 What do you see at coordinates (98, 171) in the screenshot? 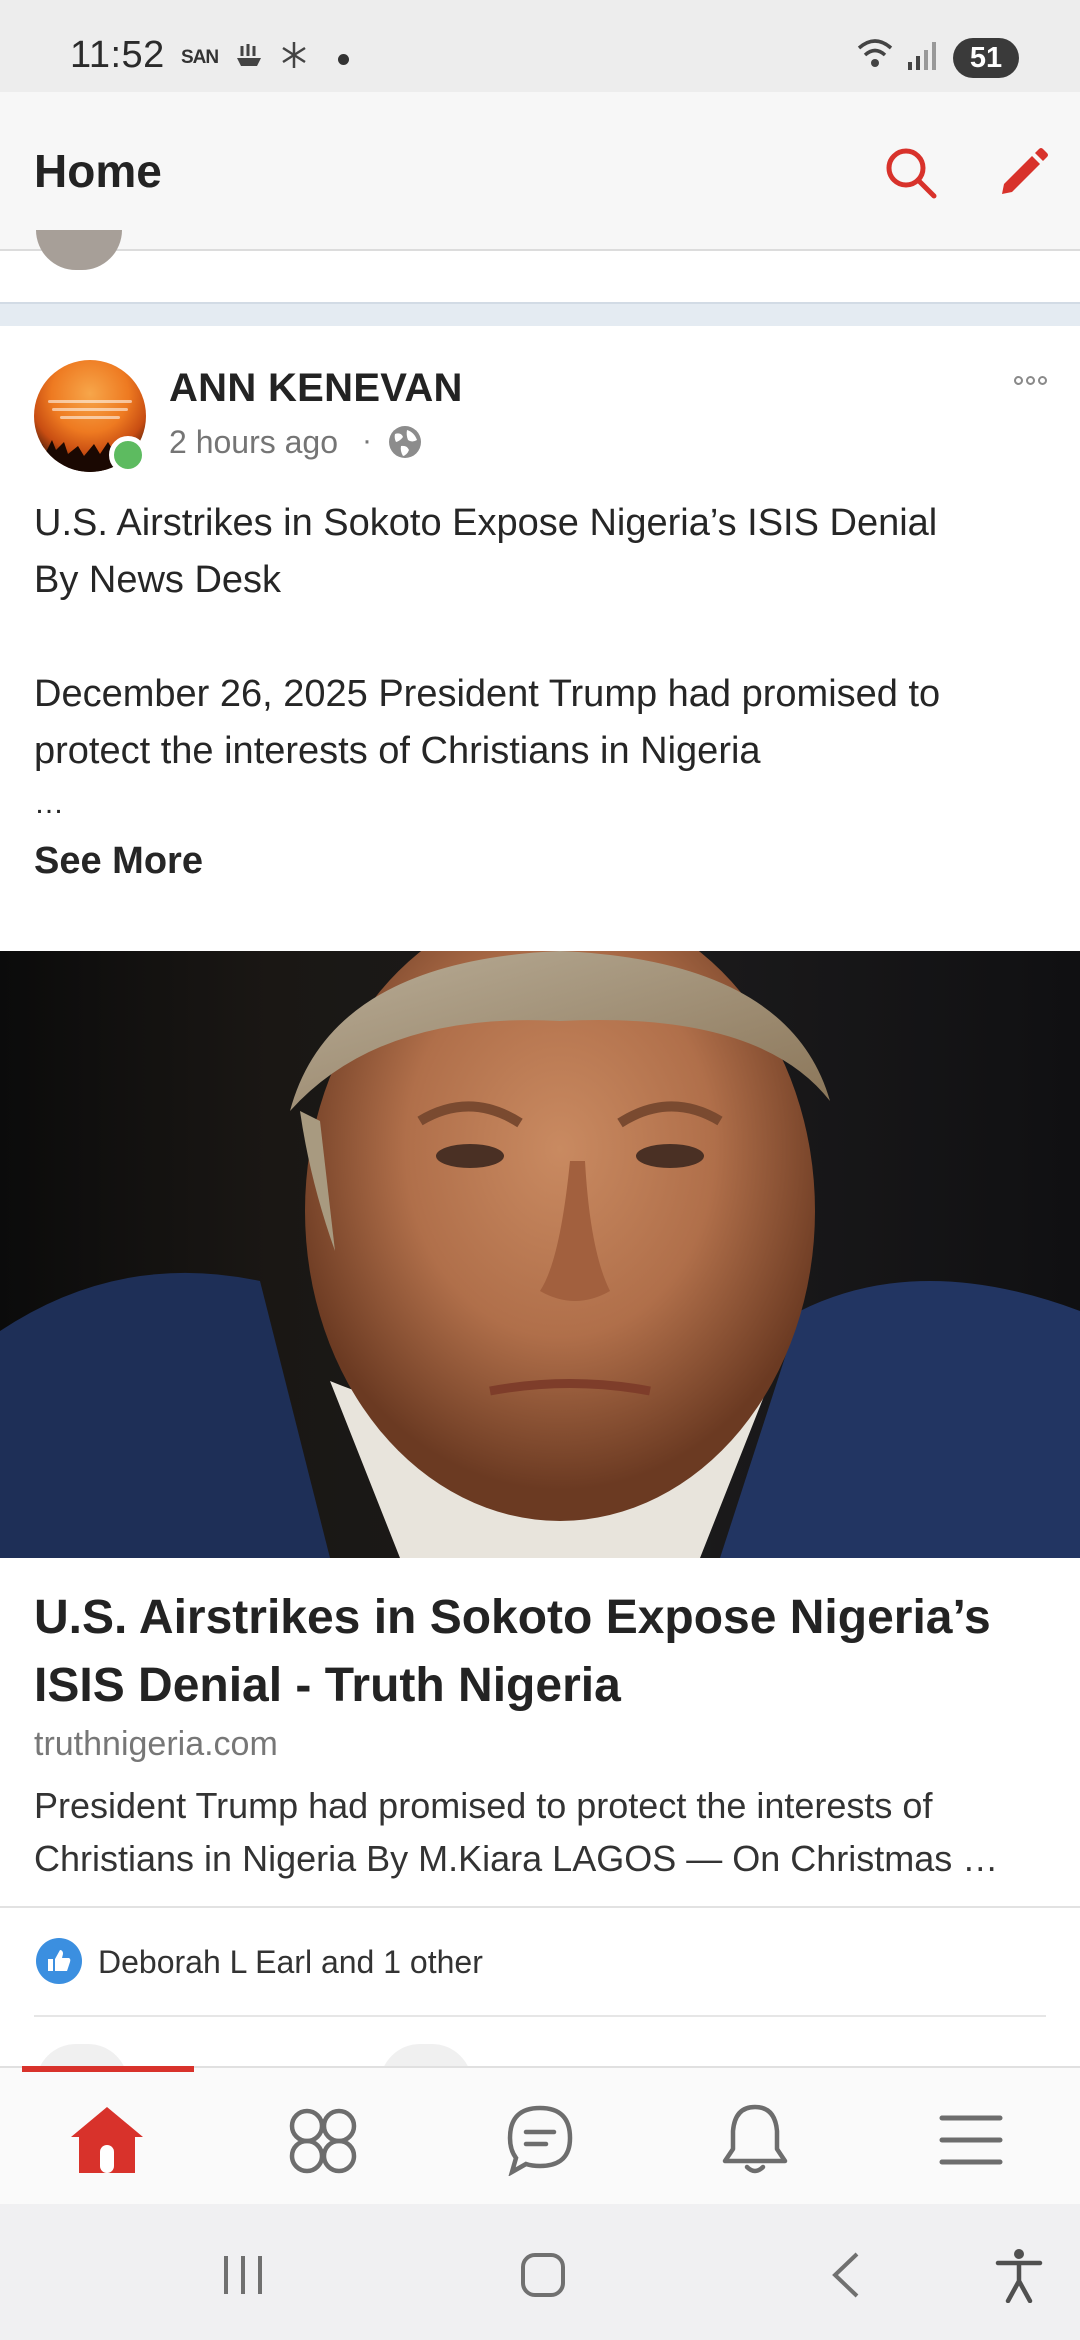
I see `page-title: Home` at bounding box center [98, 171].